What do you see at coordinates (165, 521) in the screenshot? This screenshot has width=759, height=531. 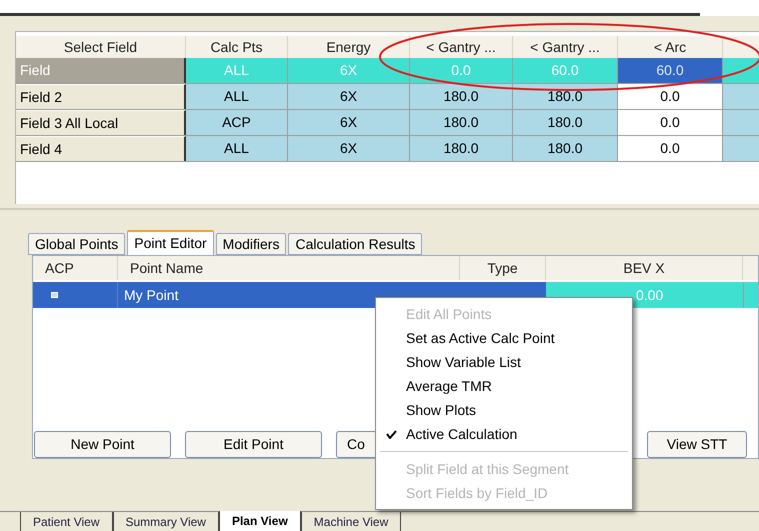 I see `view-tab: Summary View` at bounding box center [165, 521].